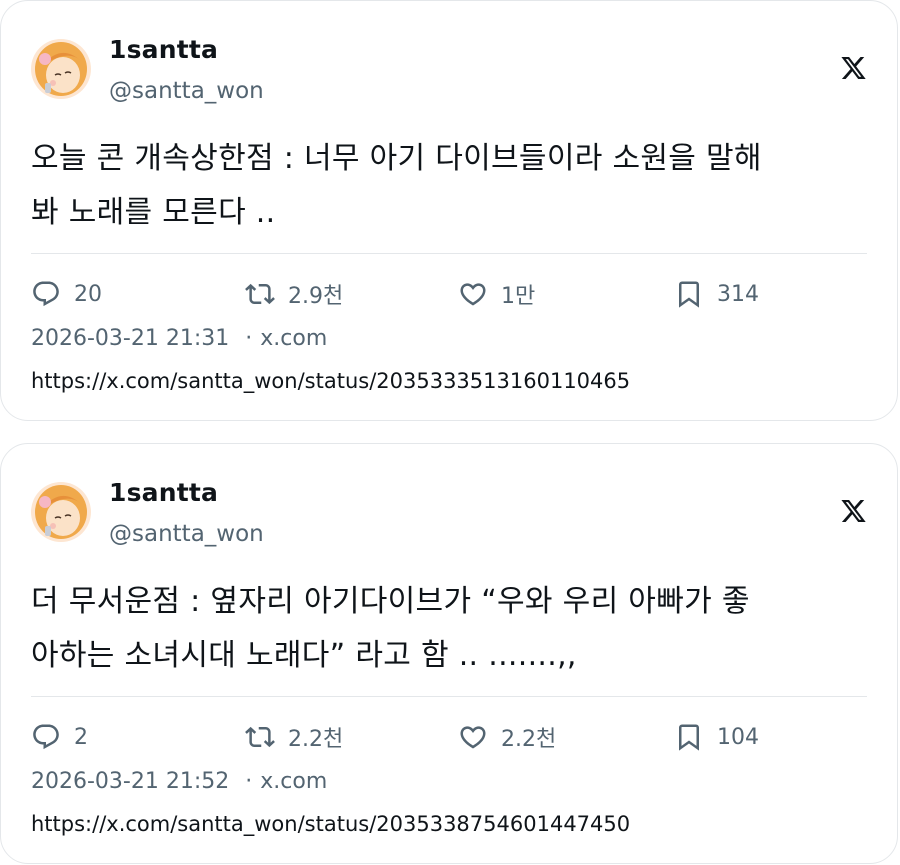 The height and width of the screenshot is (865, 900). Describe the element at coordinates (529, 739) in the screenshot. I see `like-count: 2.2천` at that location.